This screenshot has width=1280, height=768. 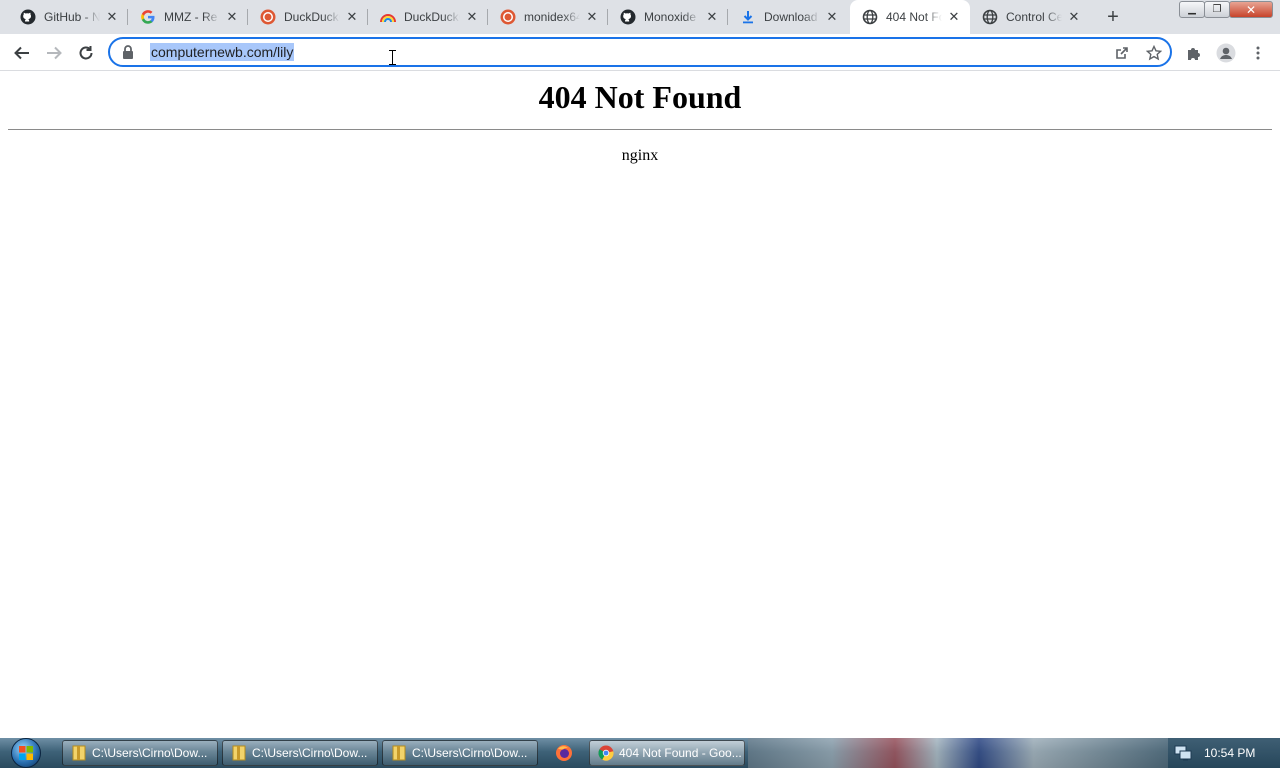 I want to click on browser-toolbar: computernewb.com/lily, so click(x=640, y=52).